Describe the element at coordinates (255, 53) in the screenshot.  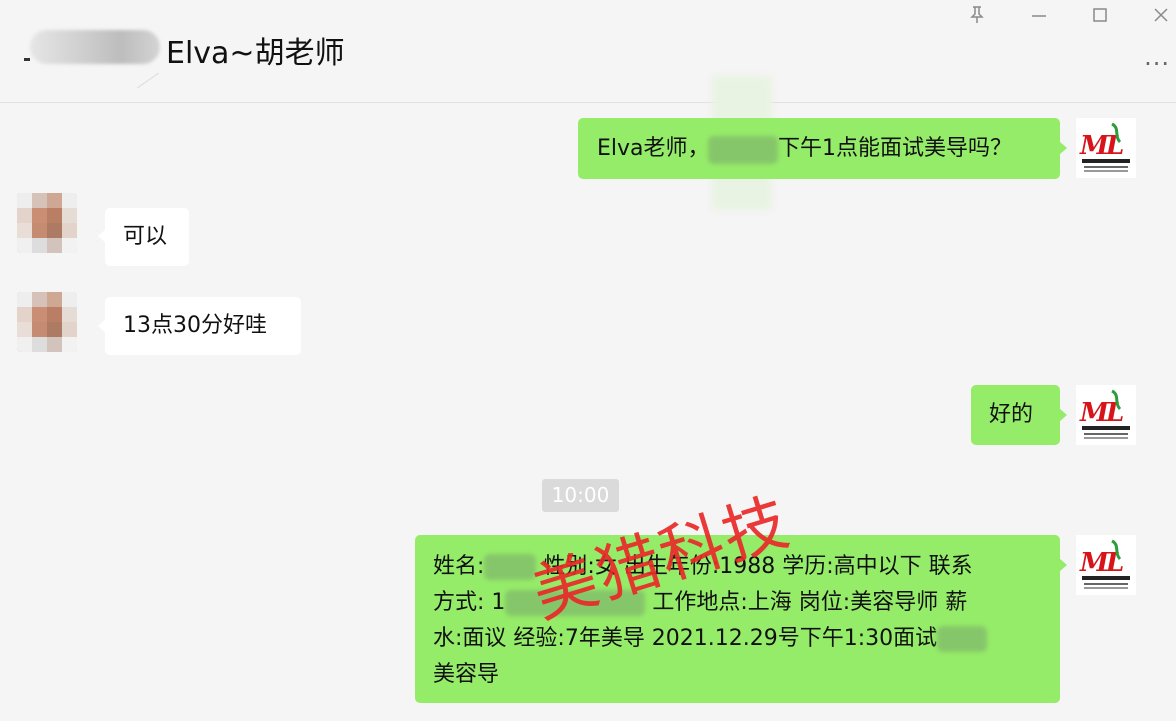
I see `chat-title: Elva~胡老师` at that location.